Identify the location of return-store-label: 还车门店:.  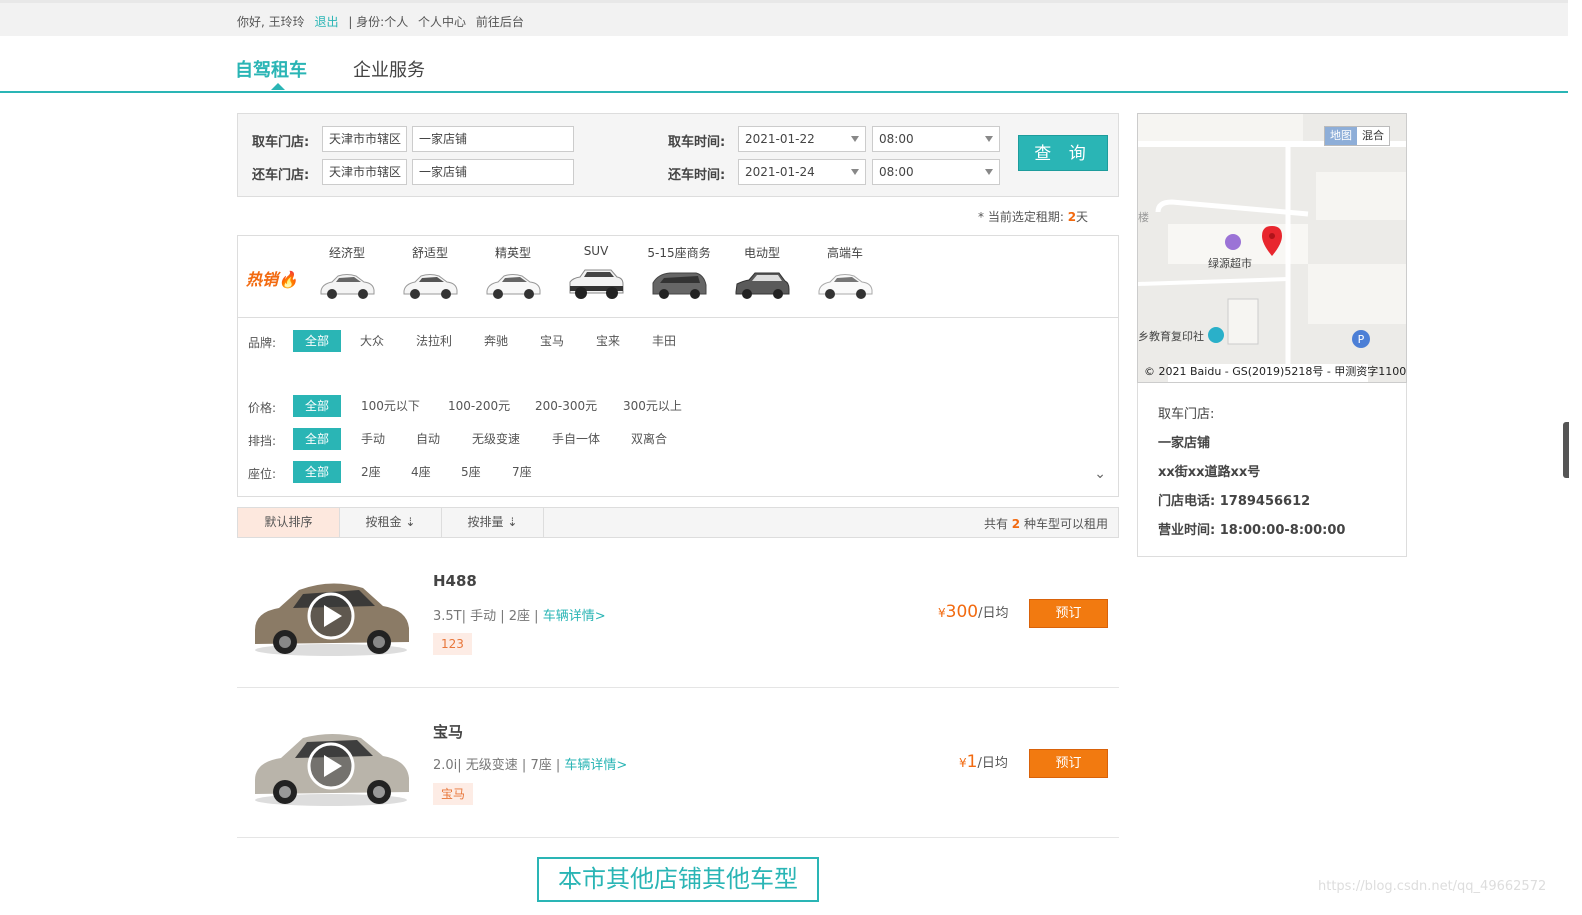
(281, 175).